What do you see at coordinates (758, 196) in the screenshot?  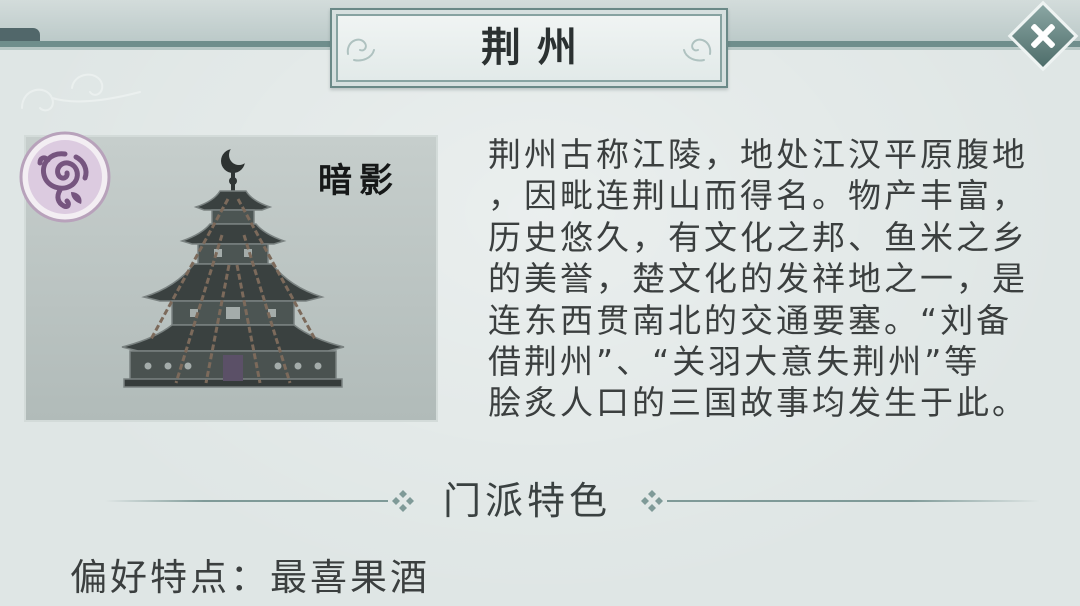 I see `description-line: ，因毗连荆山而得名。物产丰富，` at bounding box center [758, 196].